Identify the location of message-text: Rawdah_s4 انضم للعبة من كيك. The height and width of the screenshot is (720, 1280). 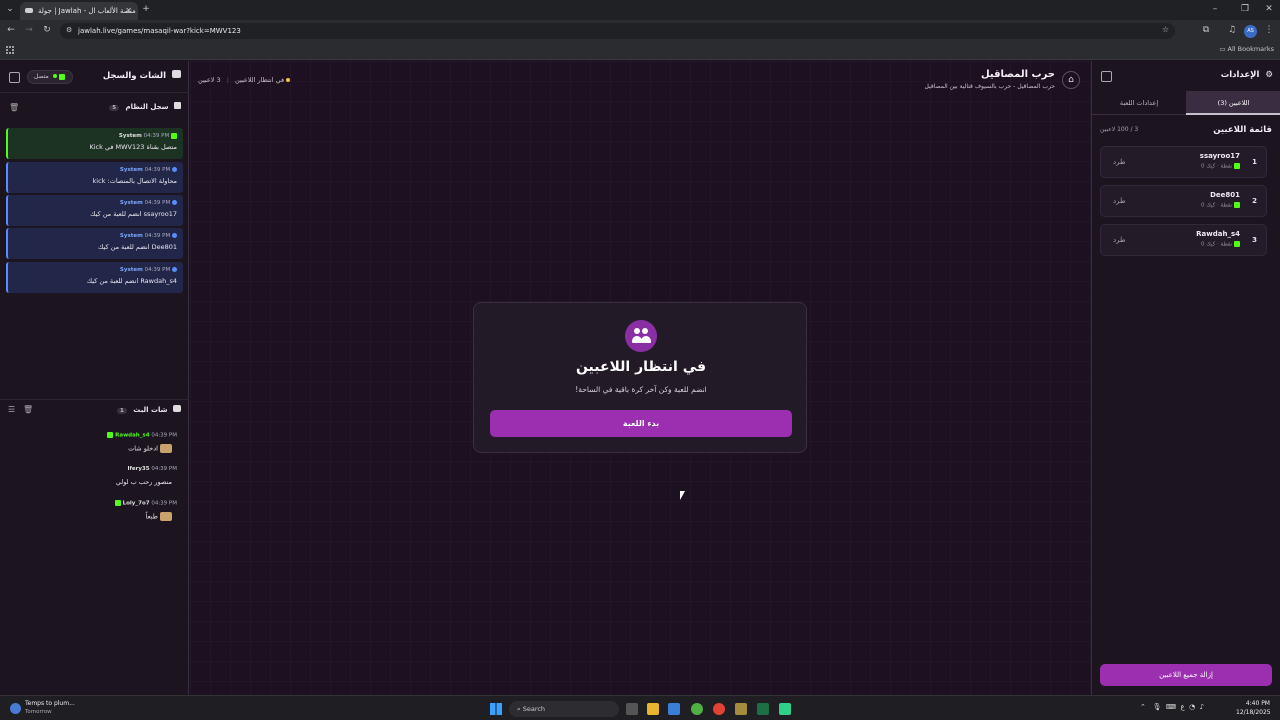
(131, 281).